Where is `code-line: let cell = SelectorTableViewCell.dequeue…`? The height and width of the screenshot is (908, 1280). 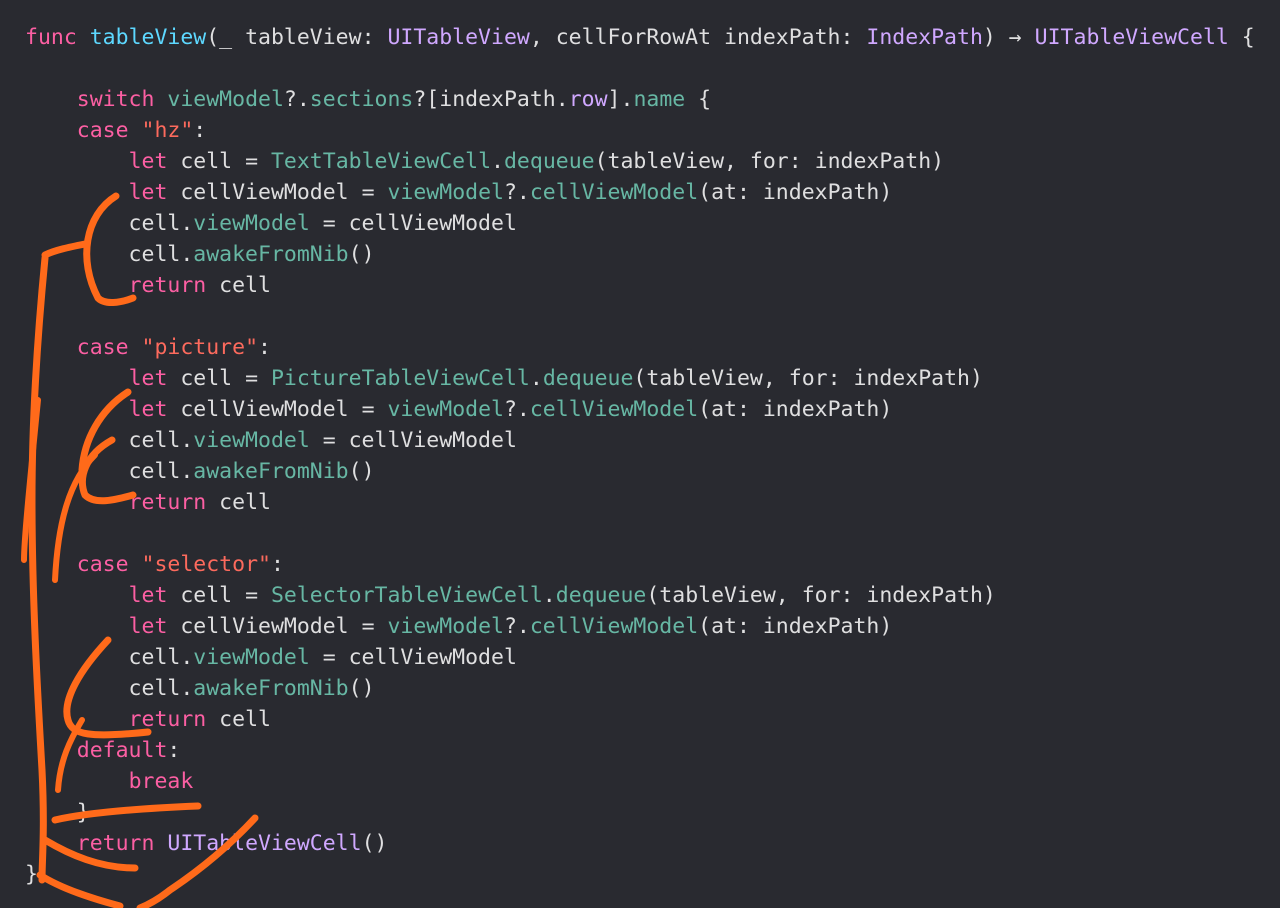 code-line: let cell = SelectorTableViewCell.dequeue… is located at coordinates (640, 595).